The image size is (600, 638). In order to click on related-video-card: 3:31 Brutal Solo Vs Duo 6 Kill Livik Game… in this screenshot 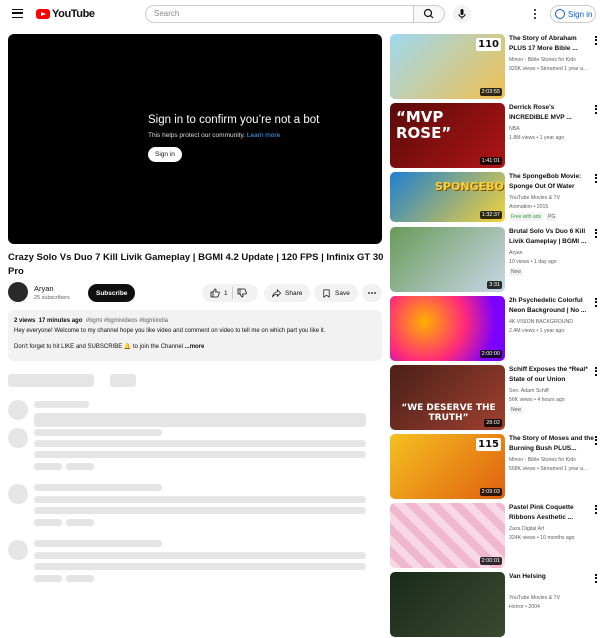, I will do `click(495, 260)`.